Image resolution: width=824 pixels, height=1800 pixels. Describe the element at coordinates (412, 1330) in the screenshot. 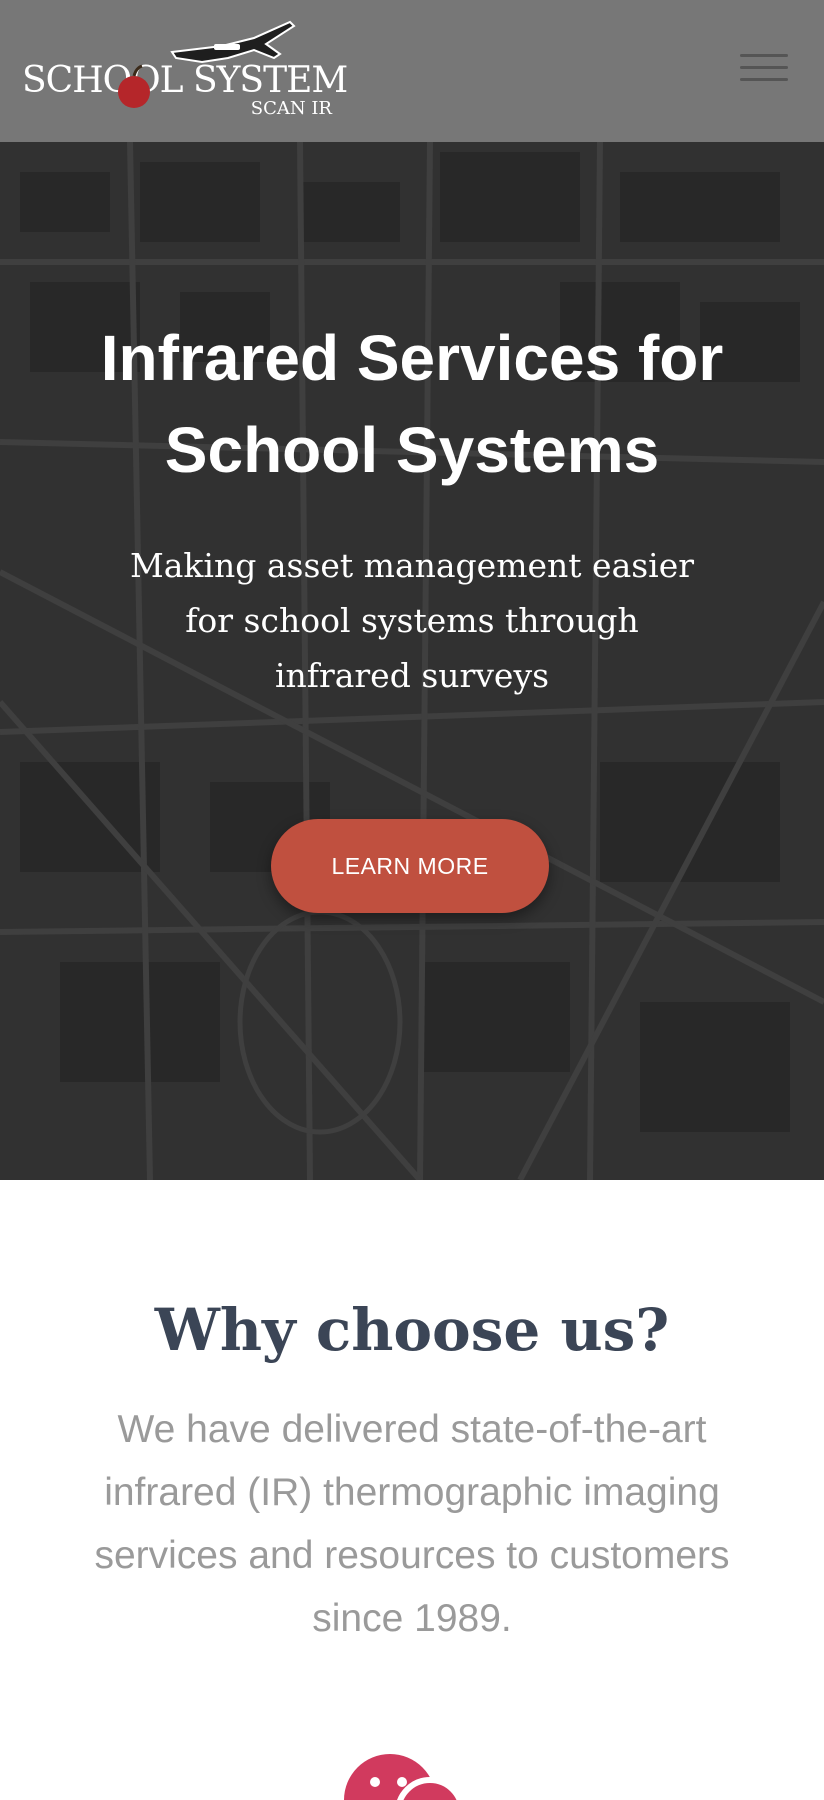

I see `section-title: Why choose us?` at that location.